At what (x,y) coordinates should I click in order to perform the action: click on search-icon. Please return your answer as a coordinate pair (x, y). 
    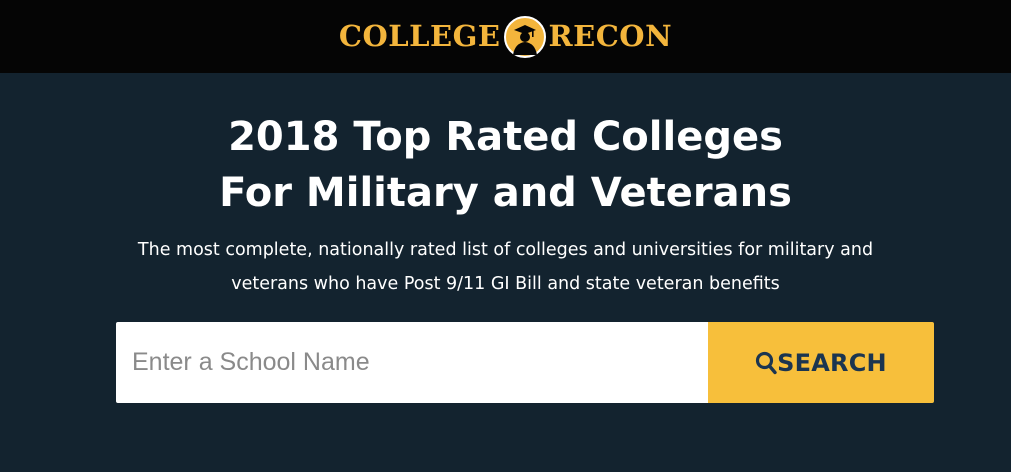
    Looking at the image, I should click on (766, 362).